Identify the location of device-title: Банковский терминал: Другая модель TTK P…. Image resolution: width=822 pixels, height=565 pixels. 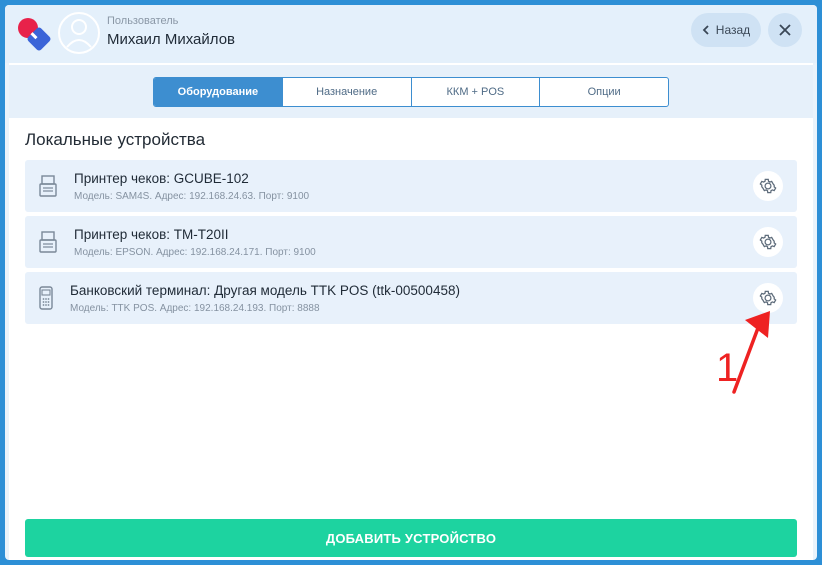
(265, 290).